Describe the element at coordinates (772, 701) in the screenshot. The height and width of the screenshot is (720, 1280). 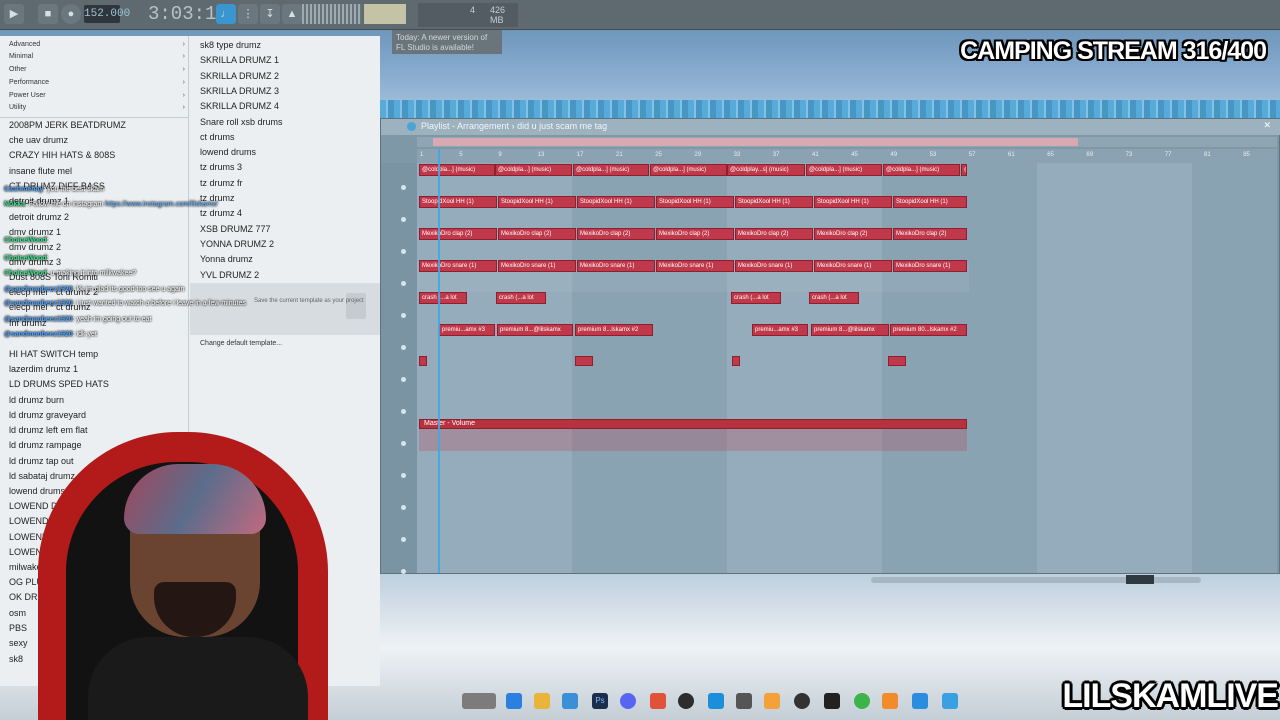
I see `bandlab-icon` at that location.